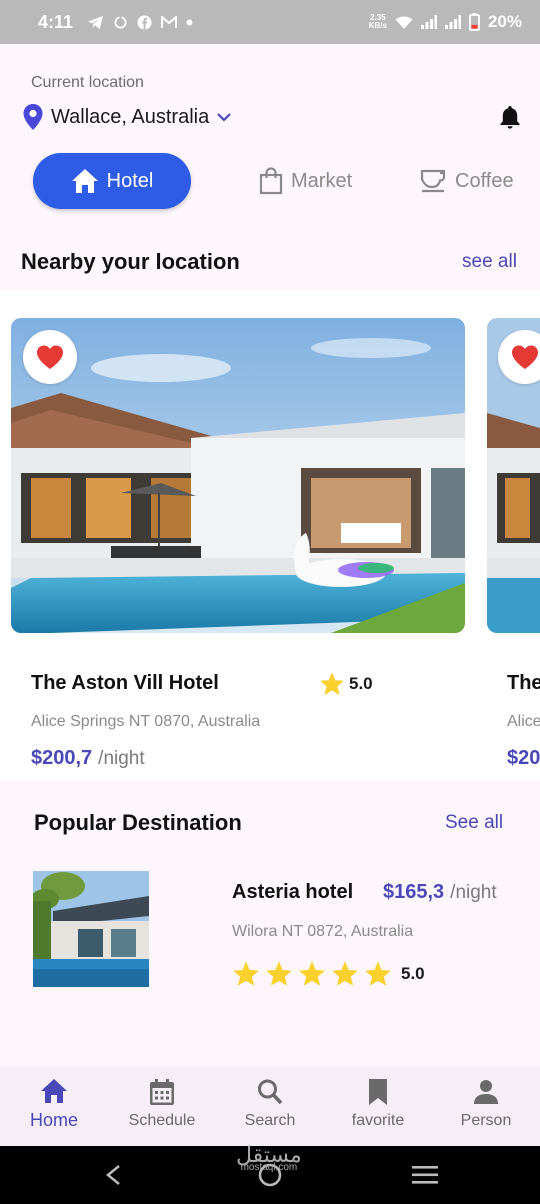 This screenshot has width=540, height=1204. Describe the element at coordinates (425, 1175) in the screenshot. I see `recent-apps-icon` at that location.